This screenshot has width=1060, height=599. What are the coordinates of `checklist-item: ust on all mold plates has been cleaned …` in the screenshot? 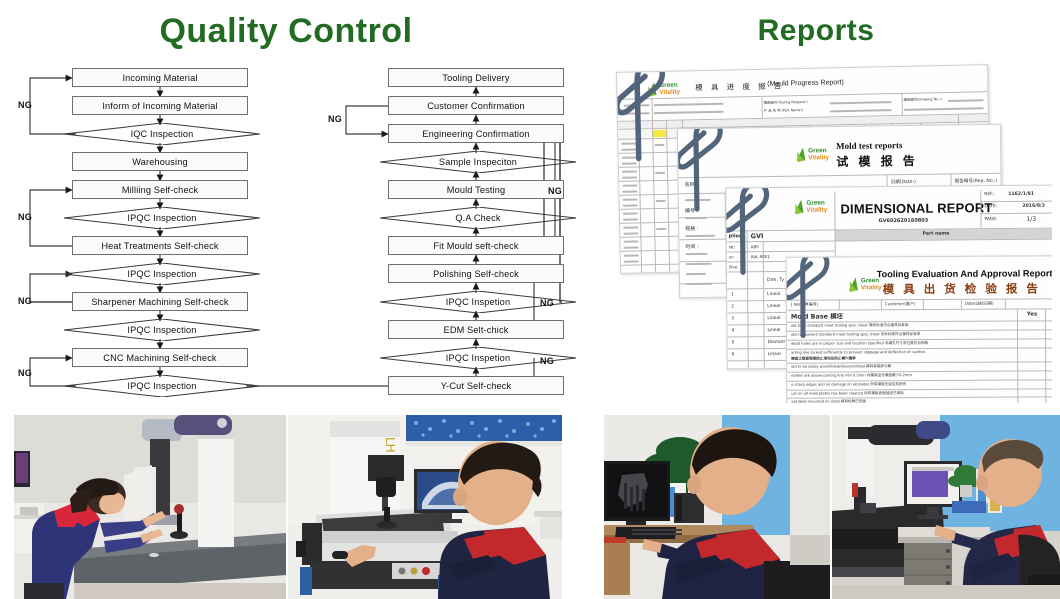 It's located at (847, 393).